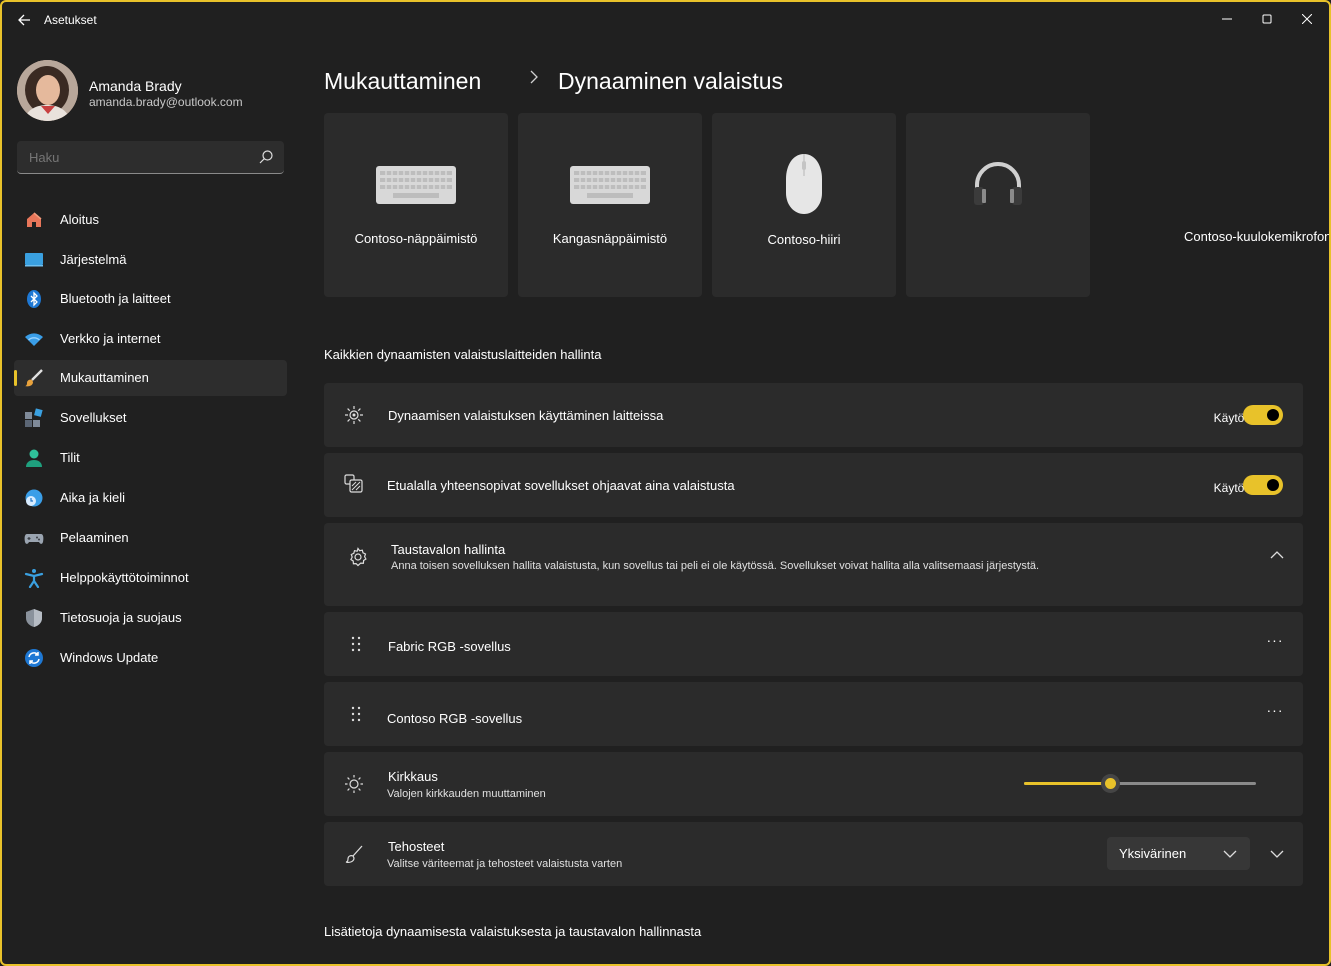  Describe the element at coordinates (266, 157) in the screenshot. I see `search-icon` at that location.